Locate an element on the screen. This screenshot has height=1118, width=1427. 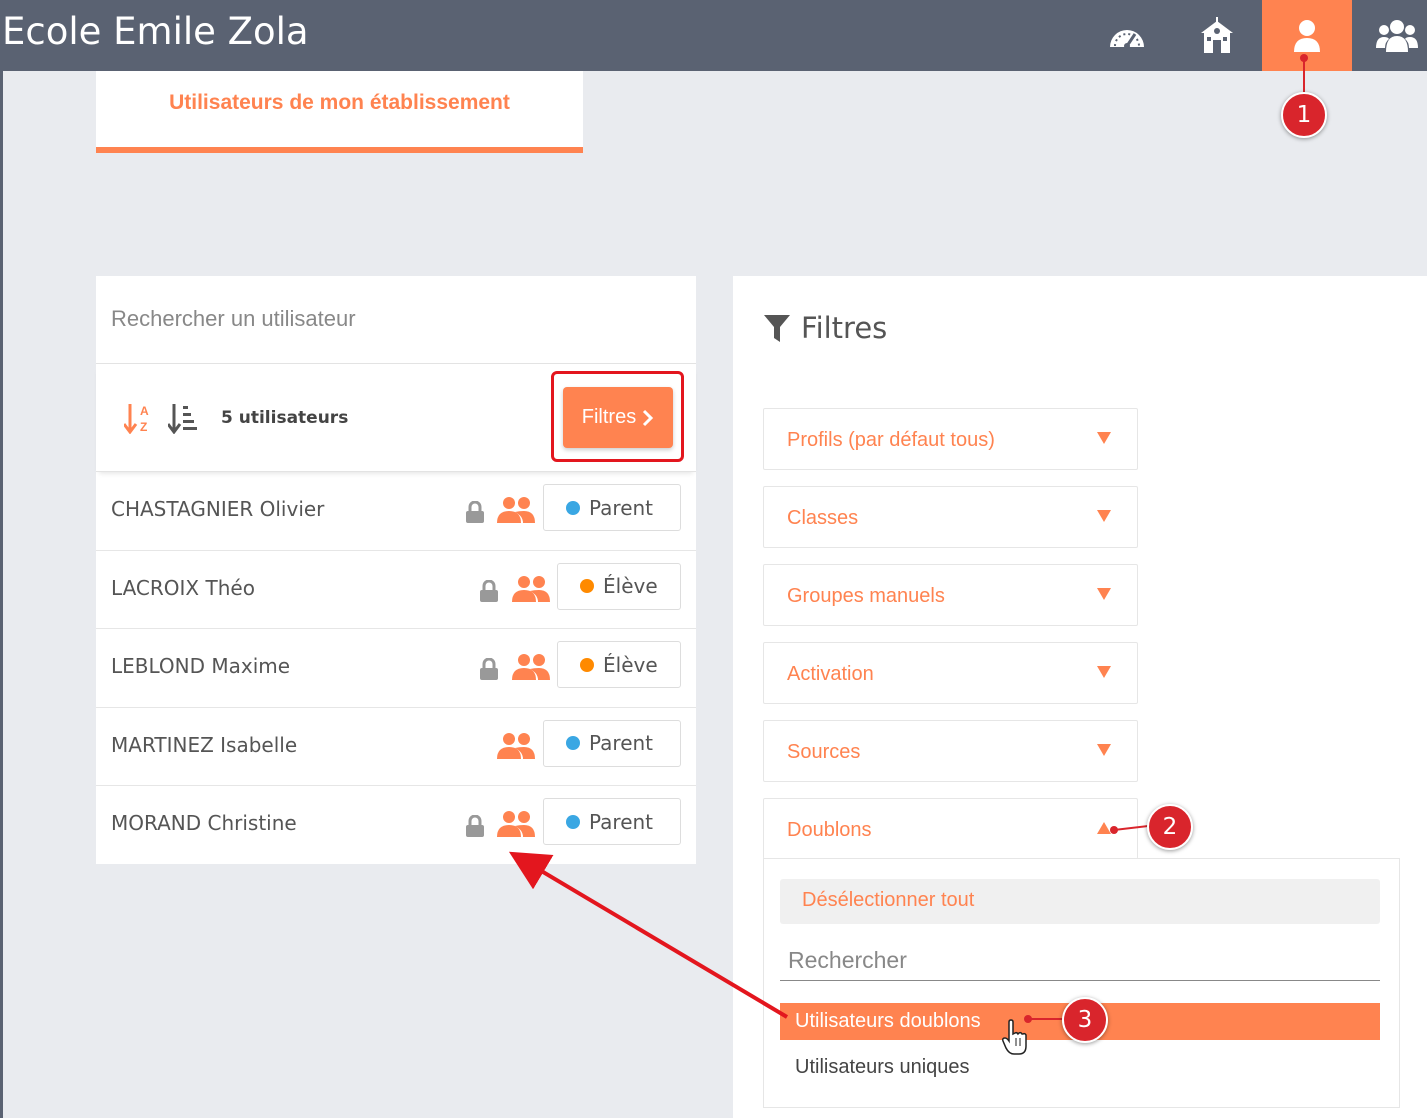
filters-button: Filtres is located at coordinates (618, 417).